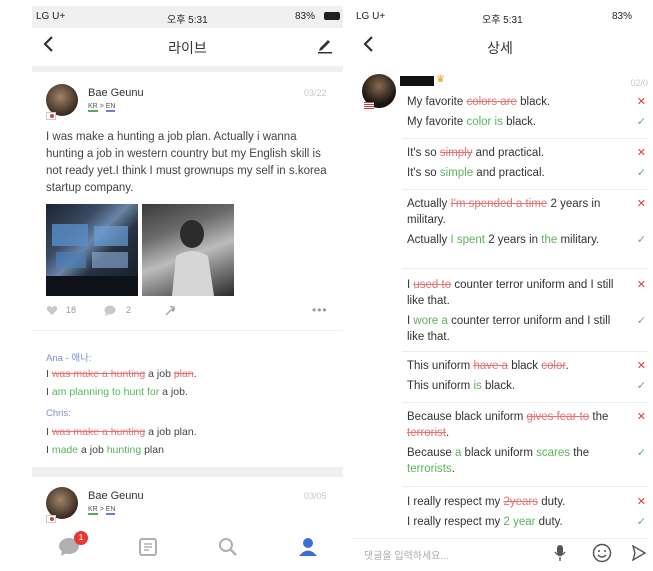  I want to click on deleted-text: colors are, so click(491, 102).